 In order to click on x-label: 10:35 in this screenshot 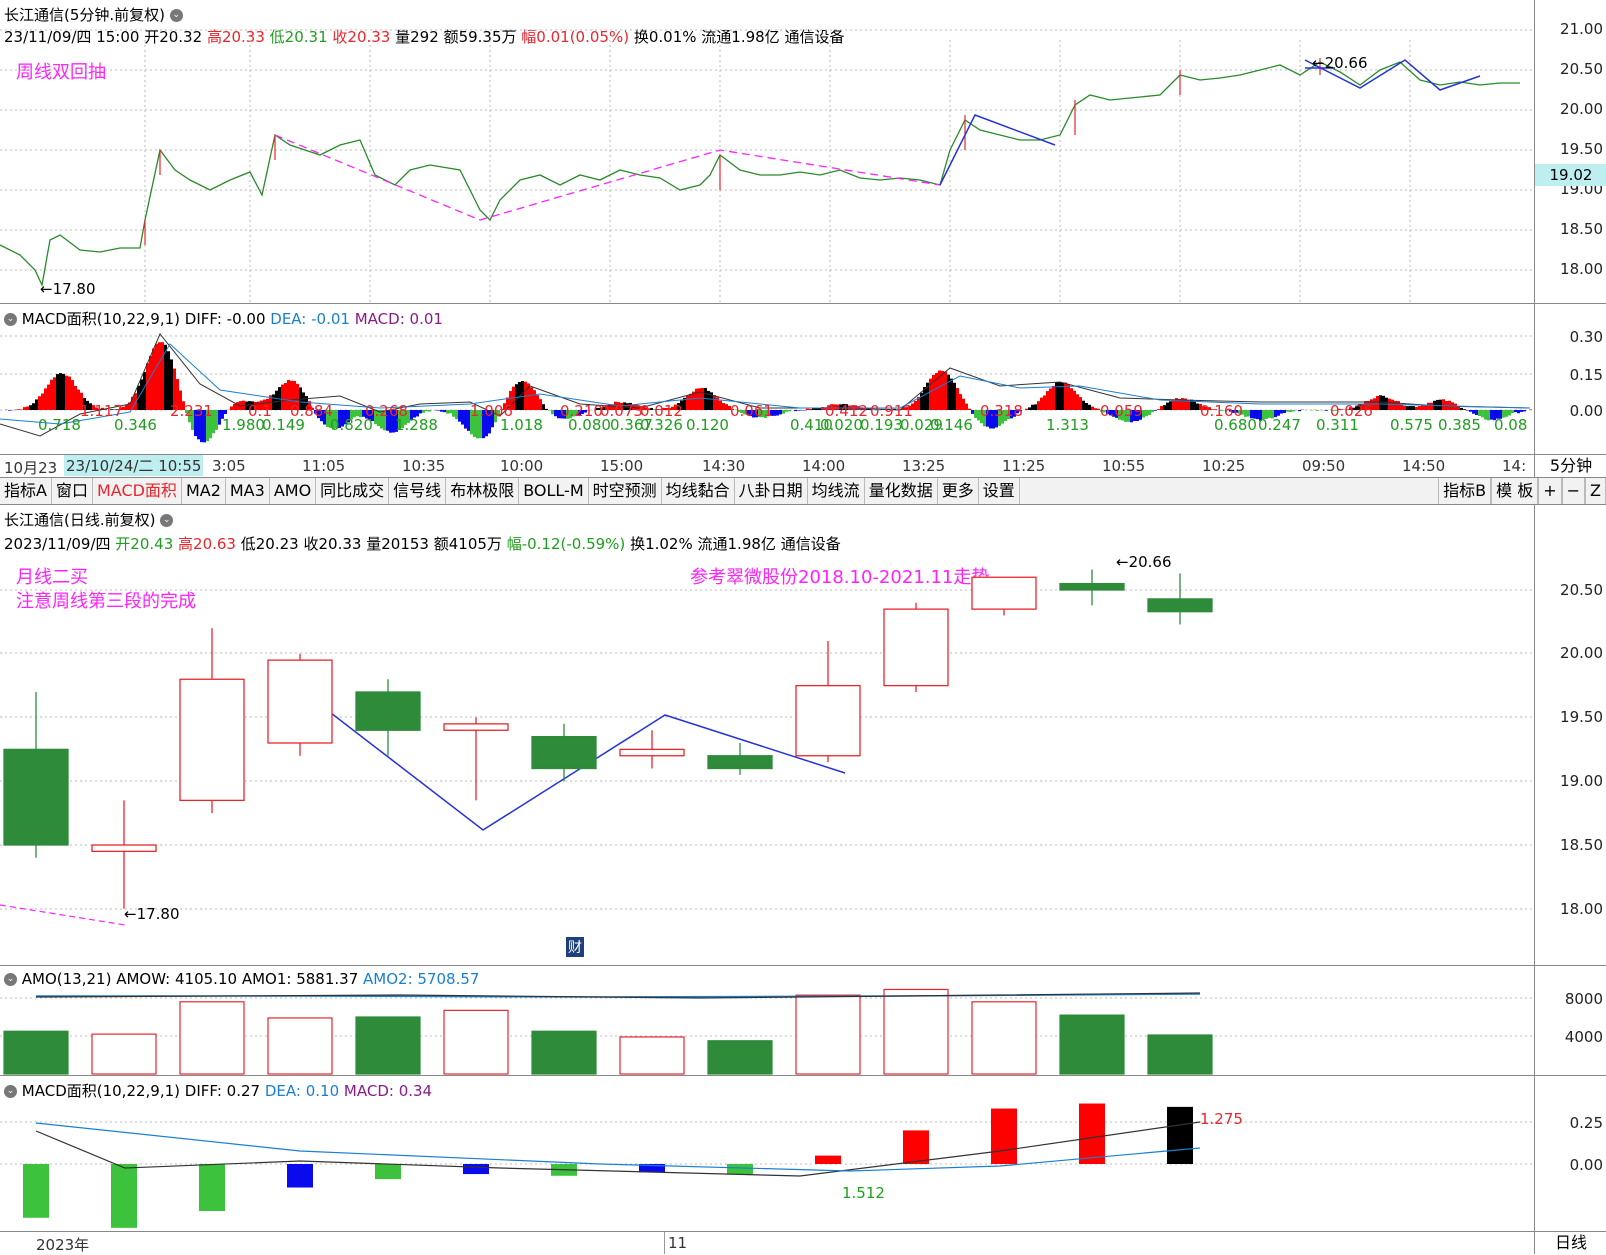, I will do `click(423, 466)`.